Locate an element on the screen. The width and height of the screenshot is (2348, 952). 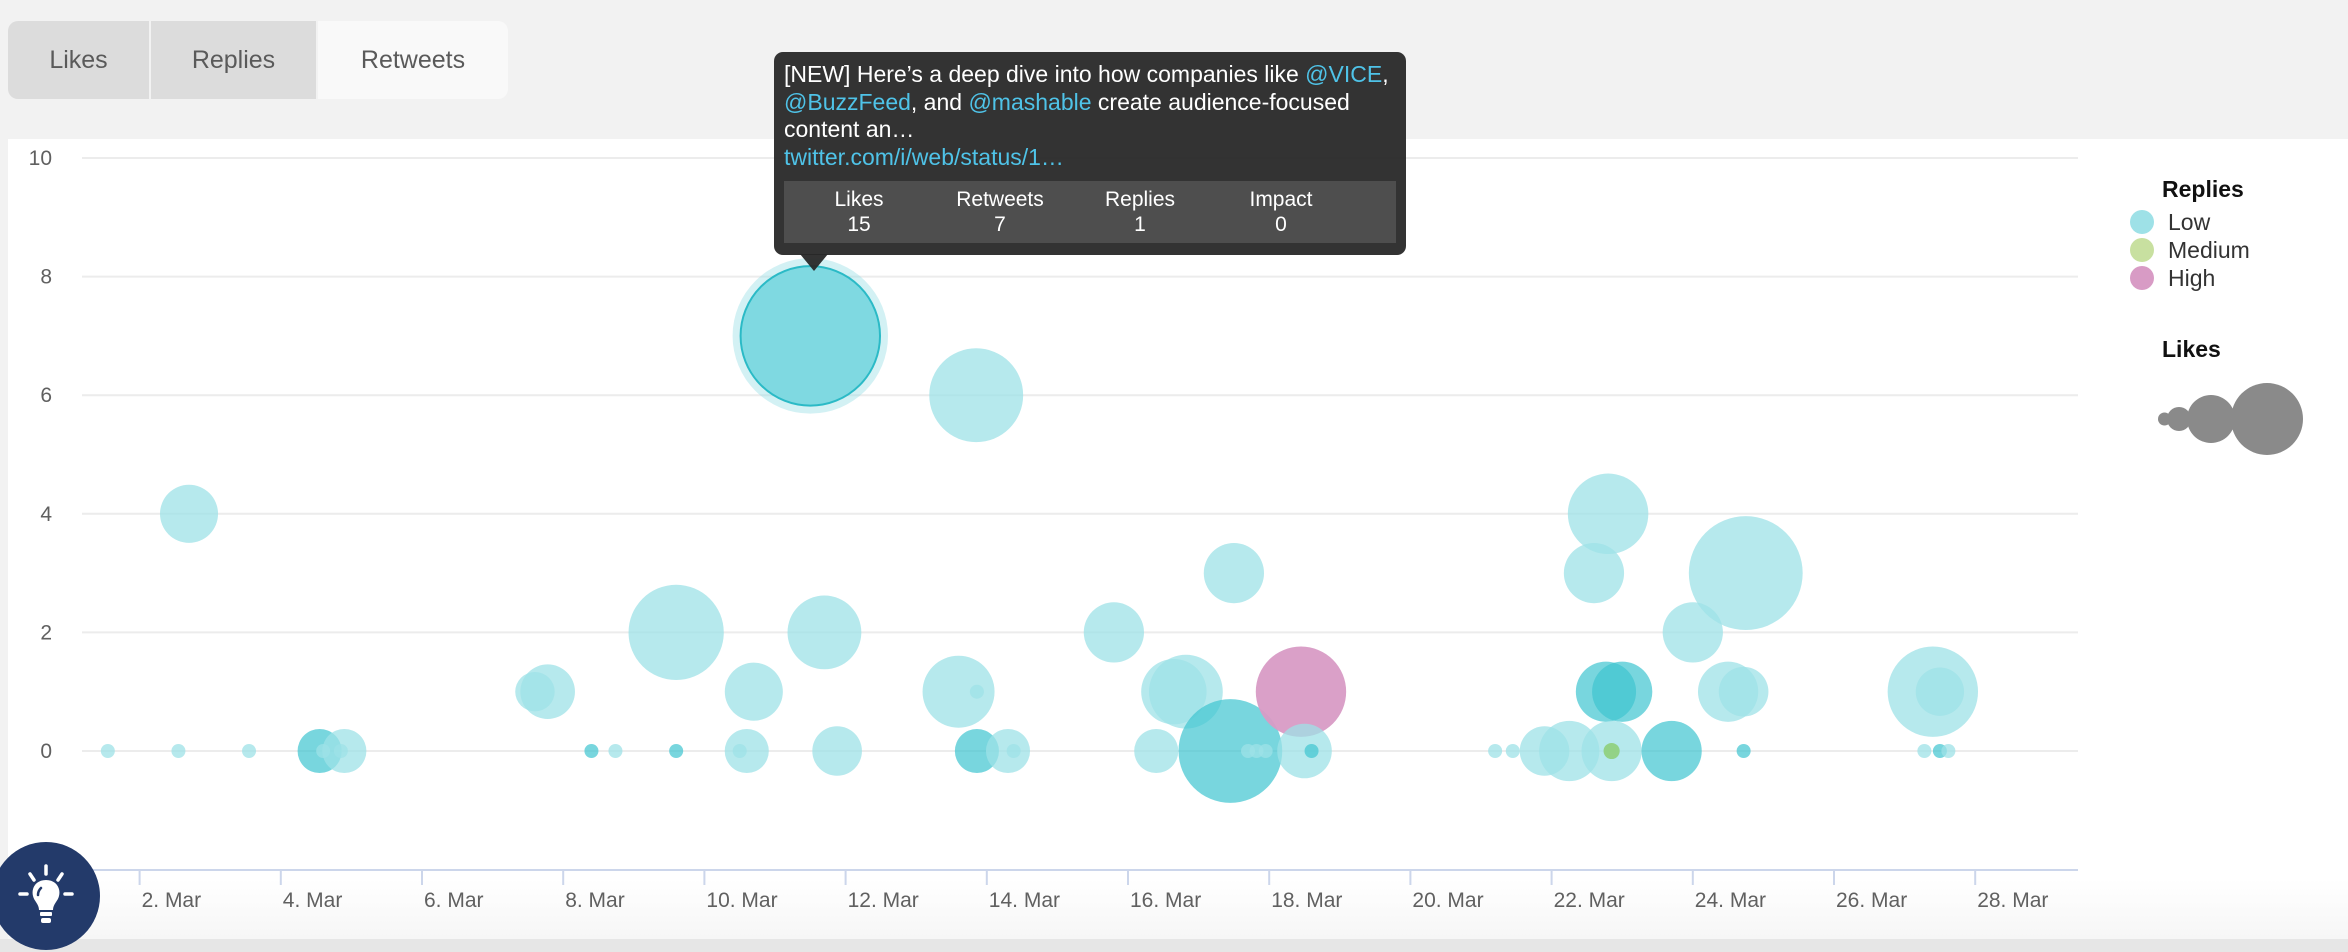
x-tick-label: 4. Mar is located at coordinates (313, 900).